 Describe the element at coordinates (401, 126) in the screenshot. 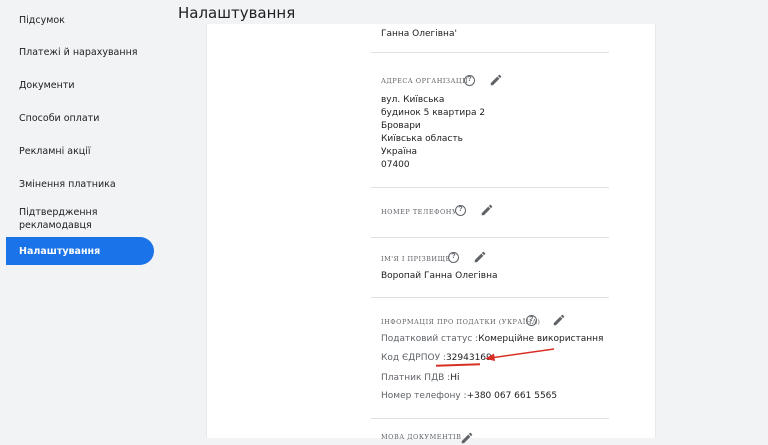

I see `org-address-line: Бровари` at that location.